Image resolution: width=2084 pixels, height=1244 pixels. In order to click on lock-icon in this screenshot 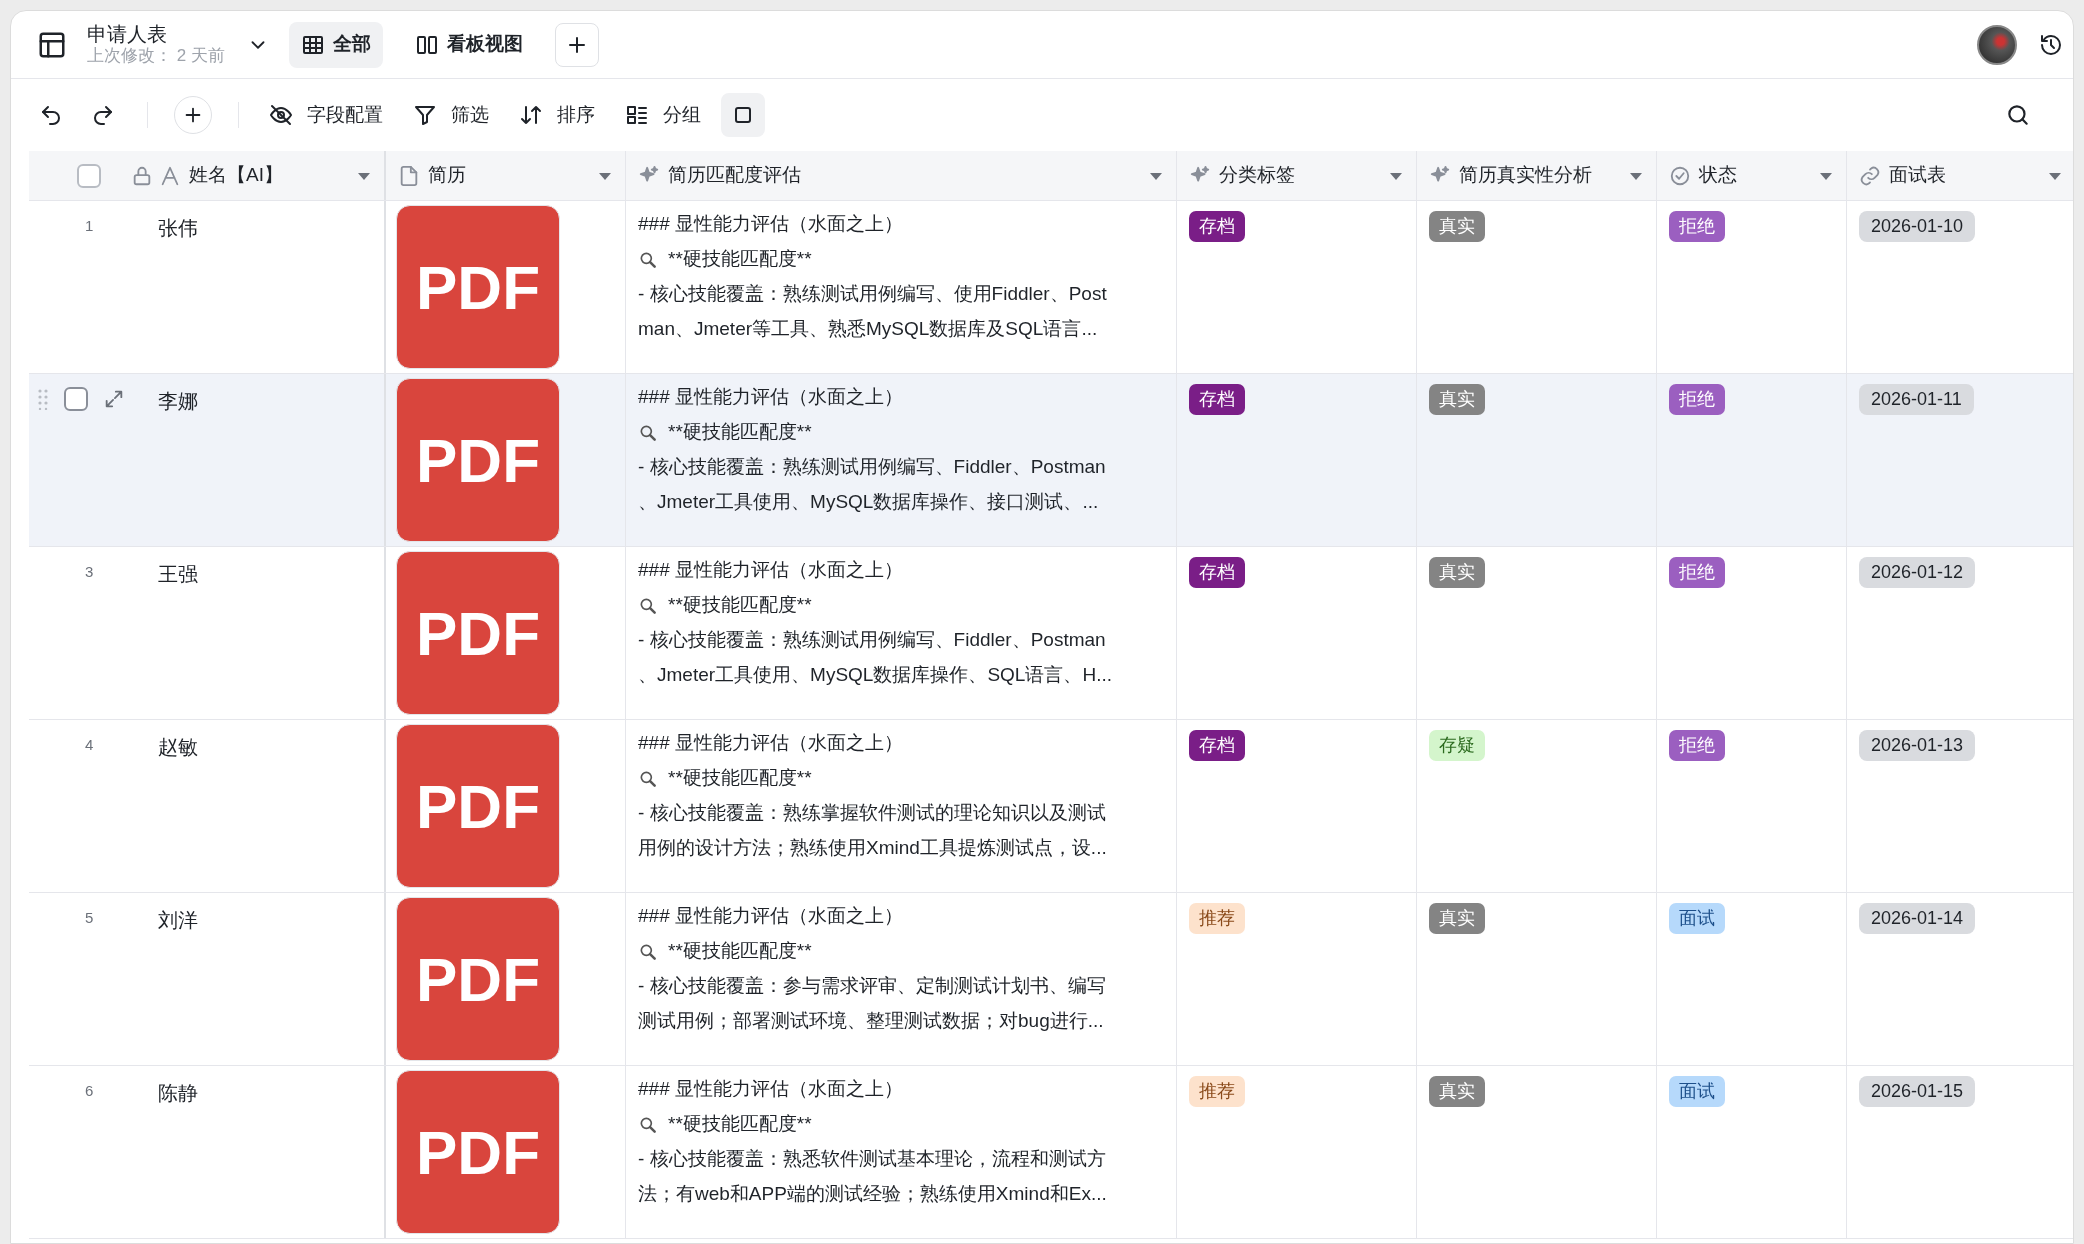, I will do `click(142, 175)`.